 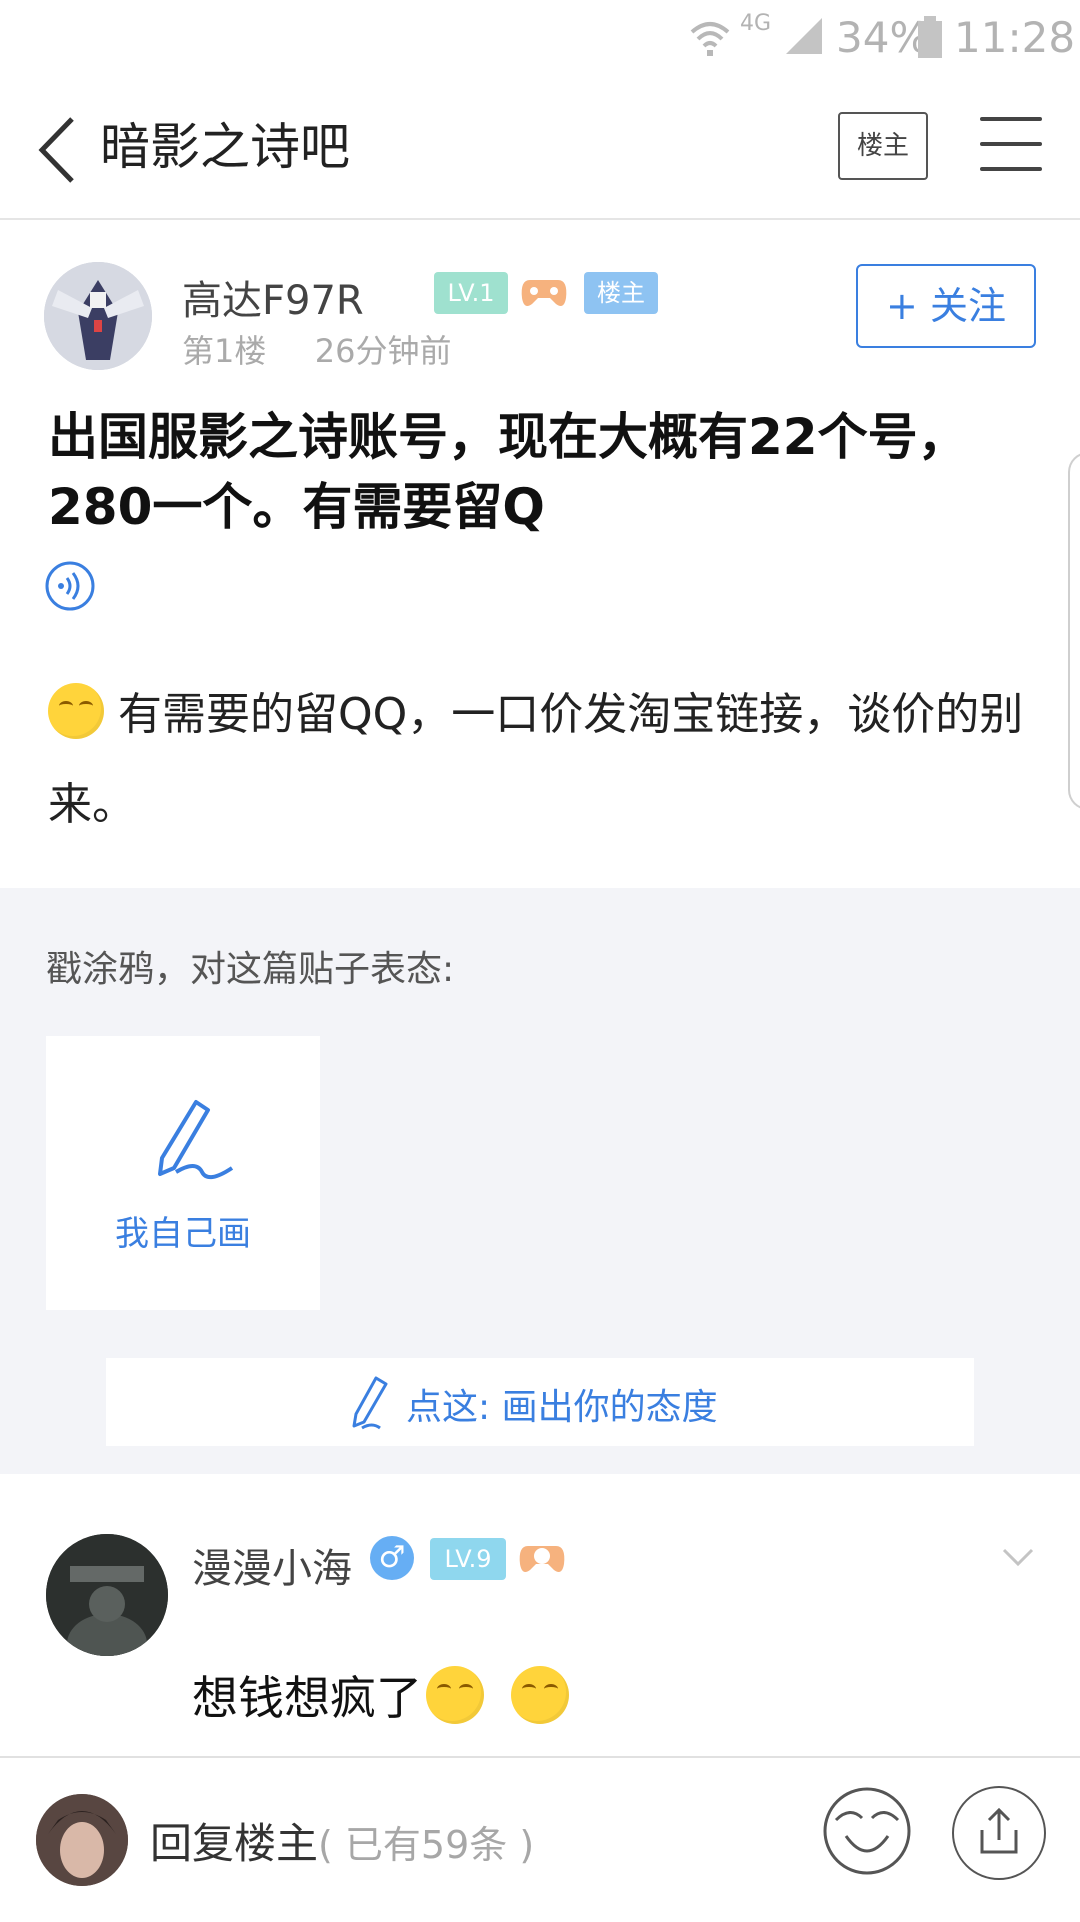 What do you see at coordinates (392, 1558) in the screenshot?
I see `male-gender-icon: ♂` at bounding box center [392, 1558].